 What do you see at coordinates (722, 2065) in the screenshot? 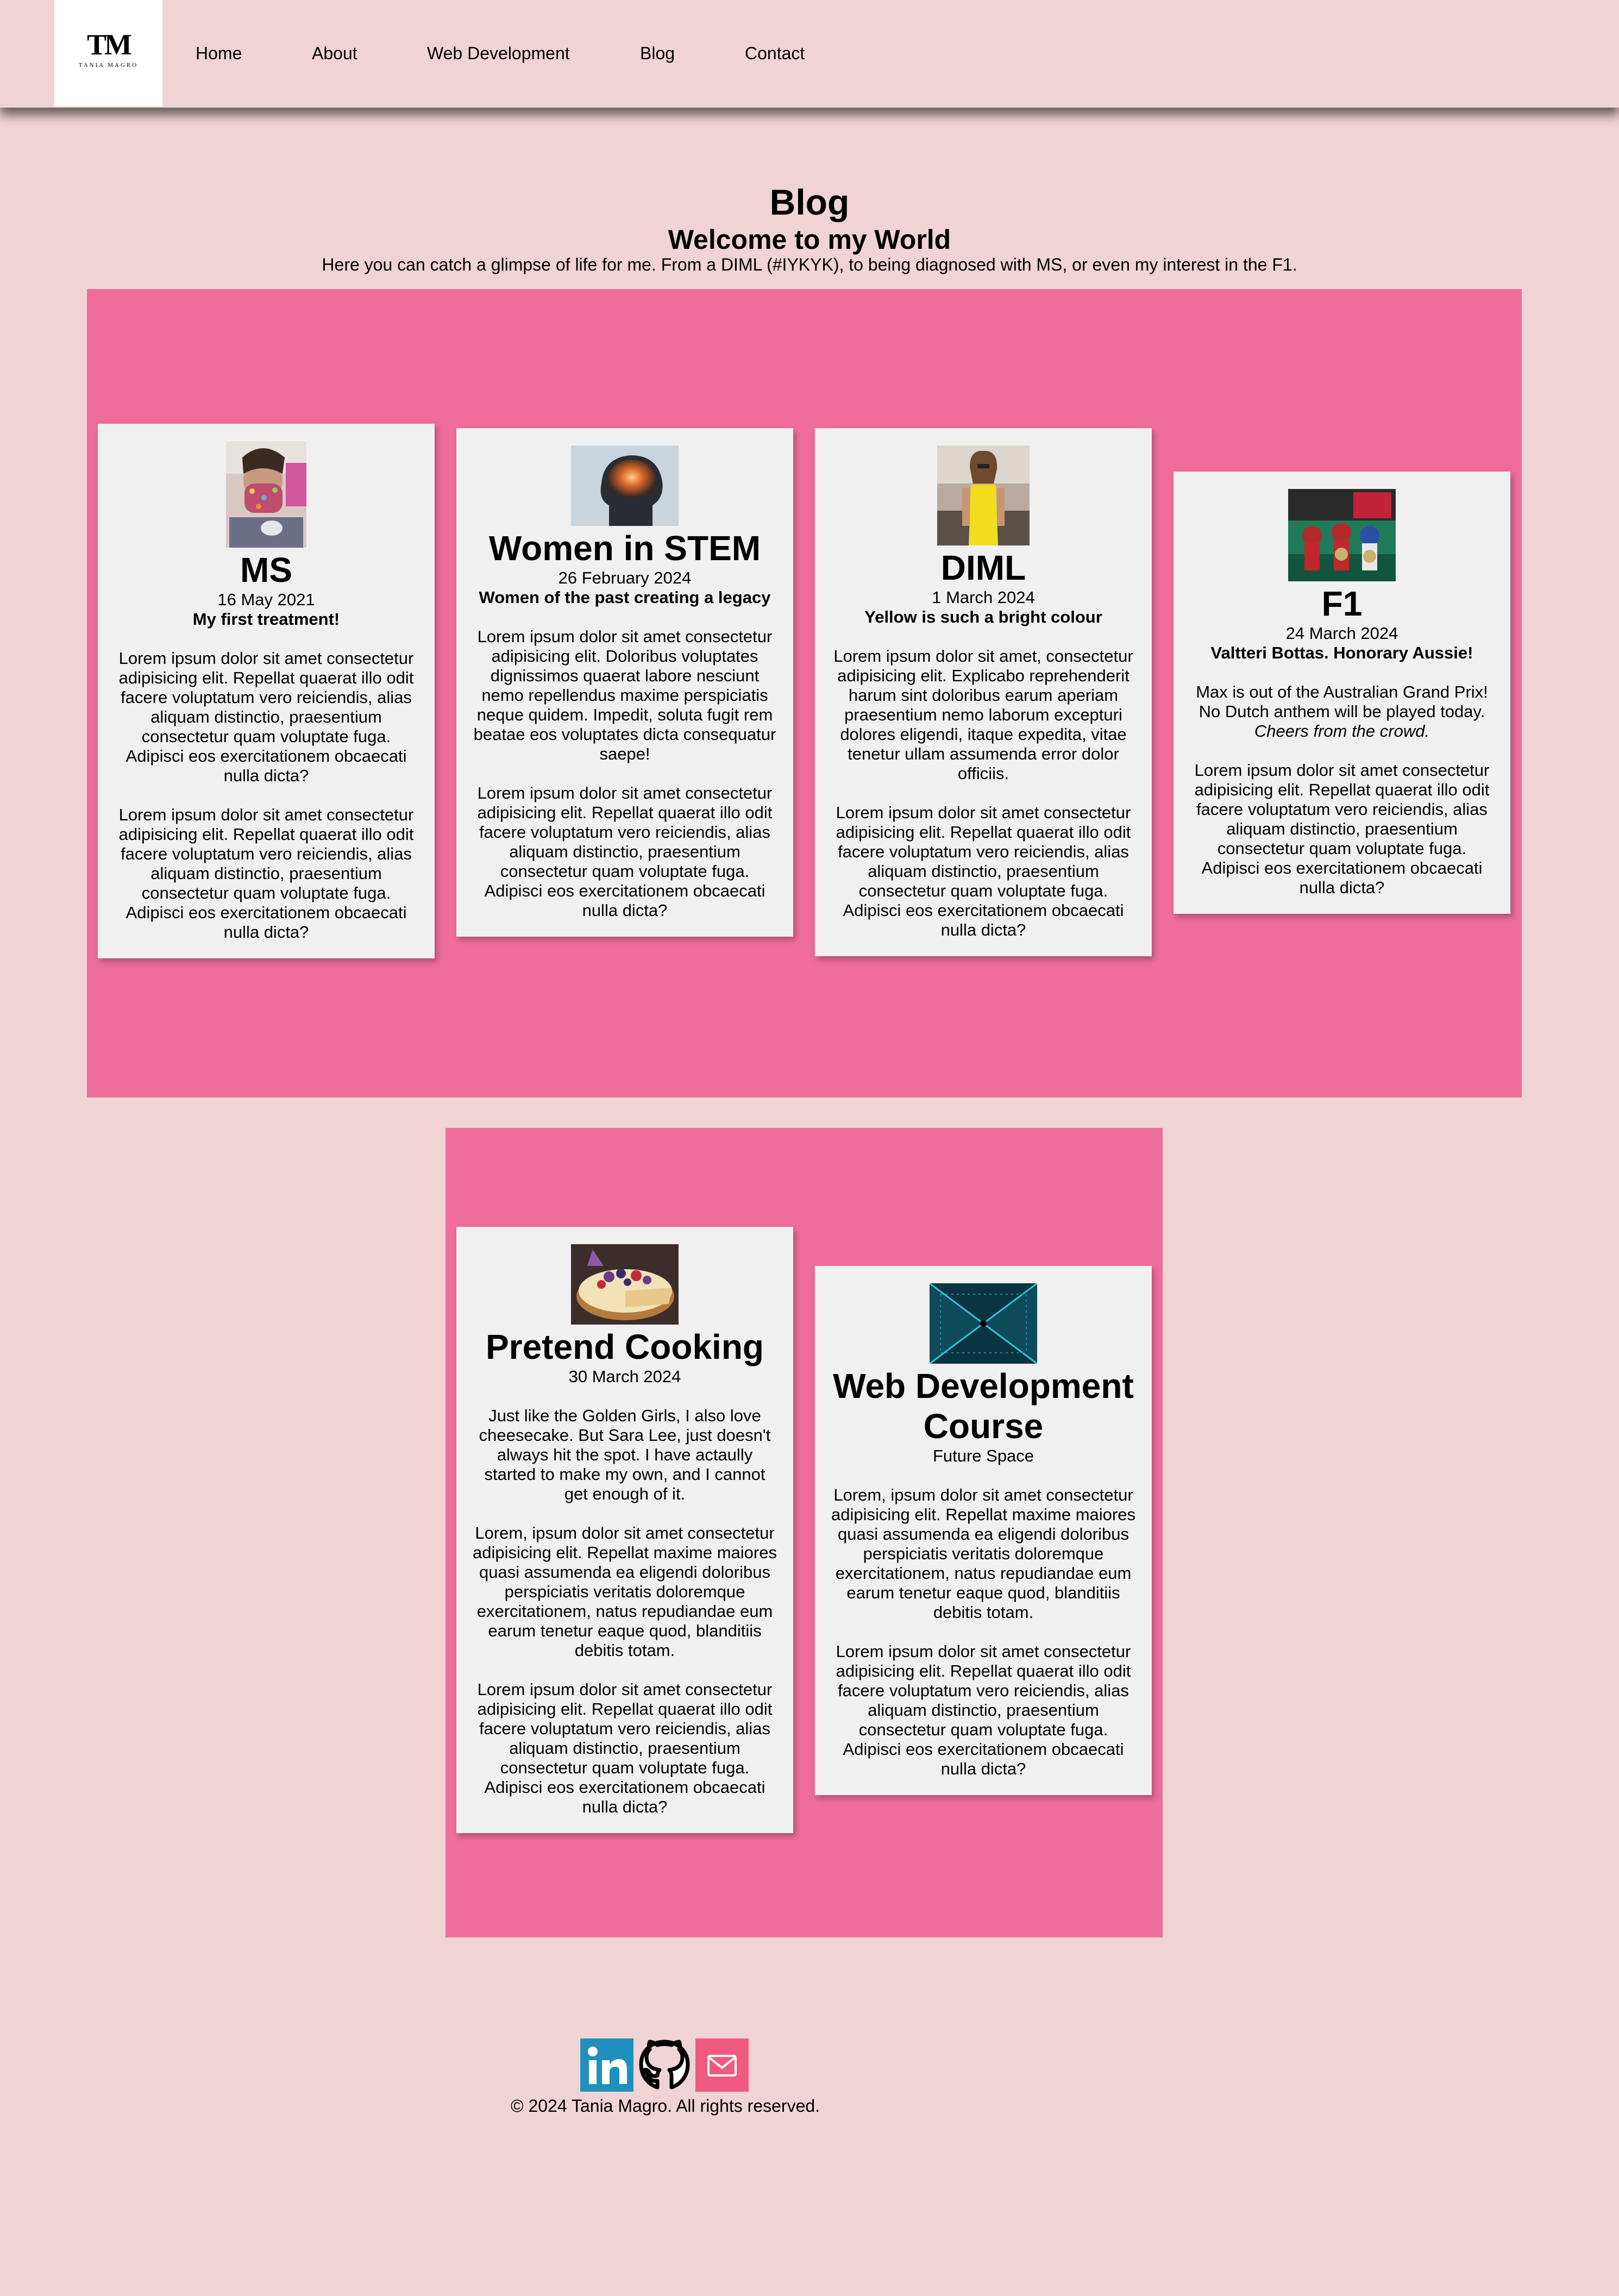
I see `mail-icon` at bounding box center [722, 2065].